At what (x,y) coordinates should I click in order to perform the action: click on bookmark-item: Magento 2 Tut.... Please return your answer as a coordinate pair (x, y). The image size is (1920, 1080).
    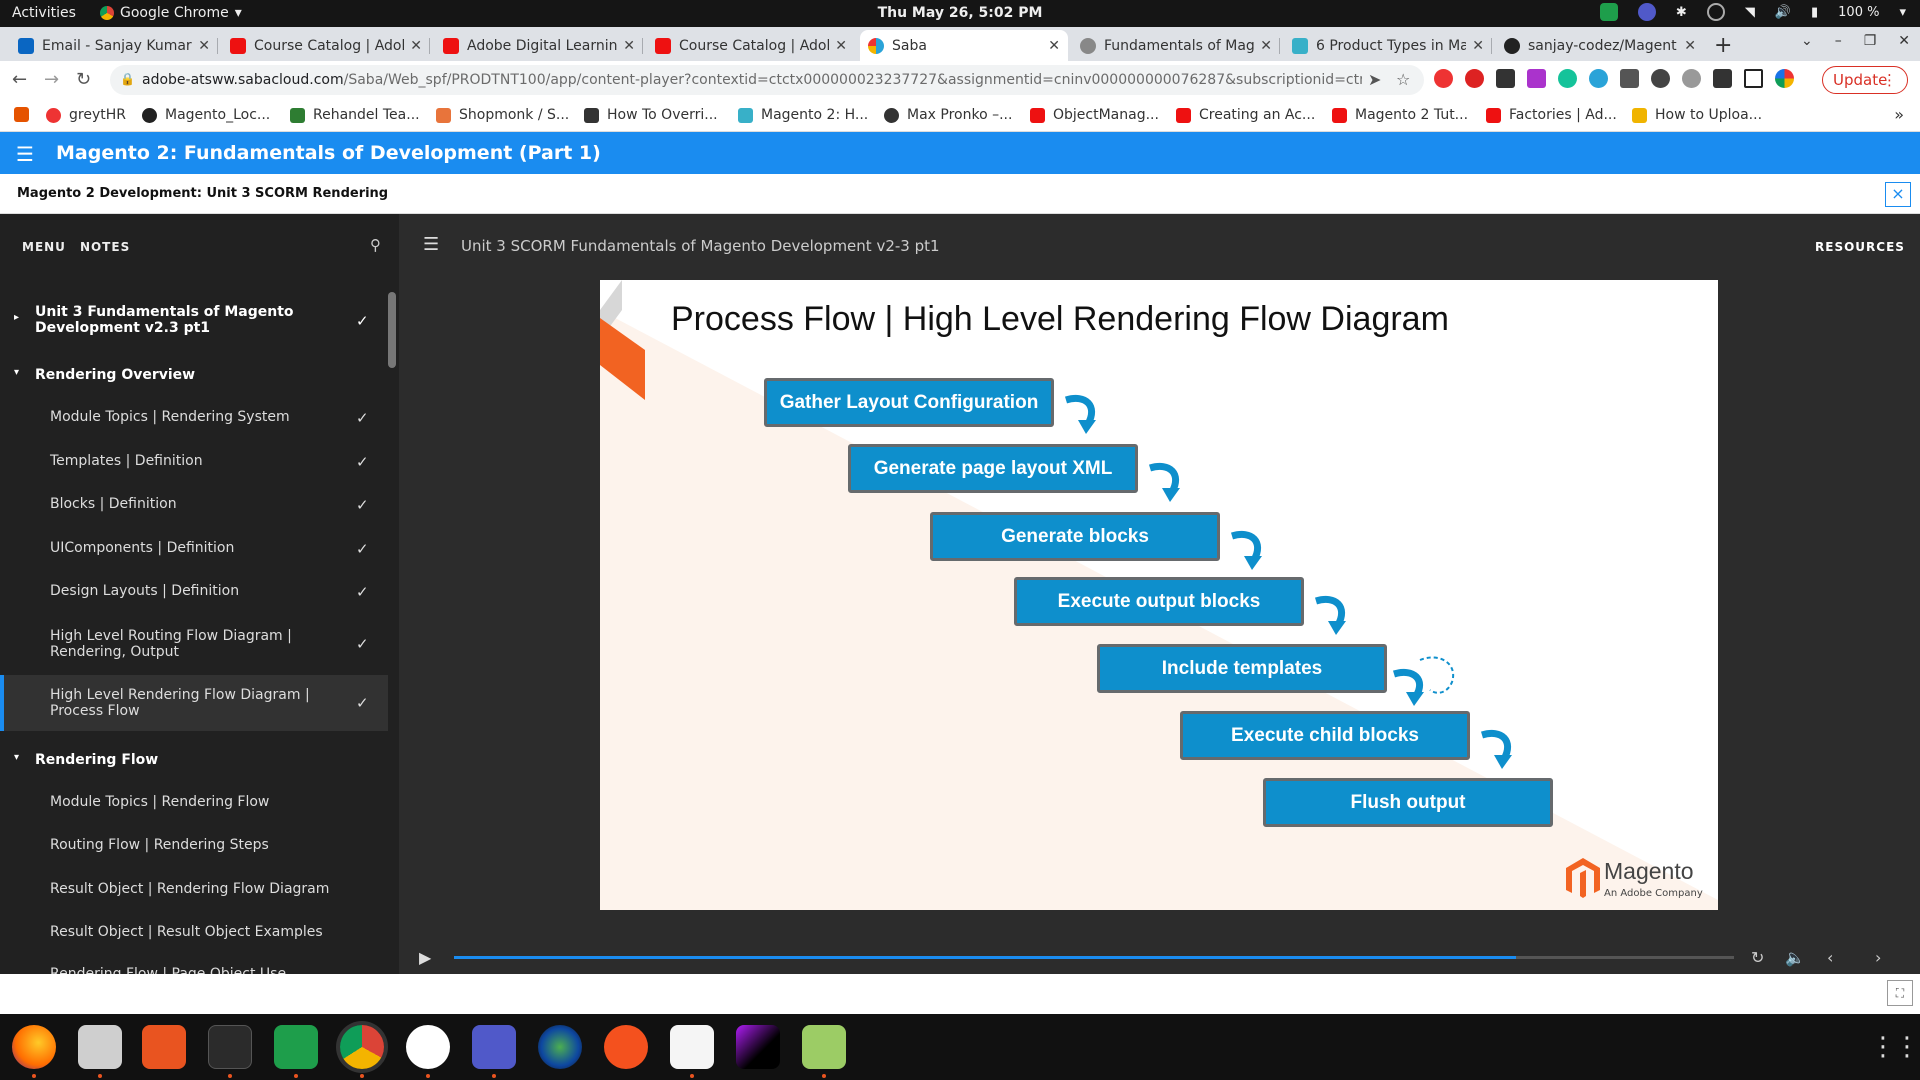
    Looking at the image, I should click on (1400, 115).